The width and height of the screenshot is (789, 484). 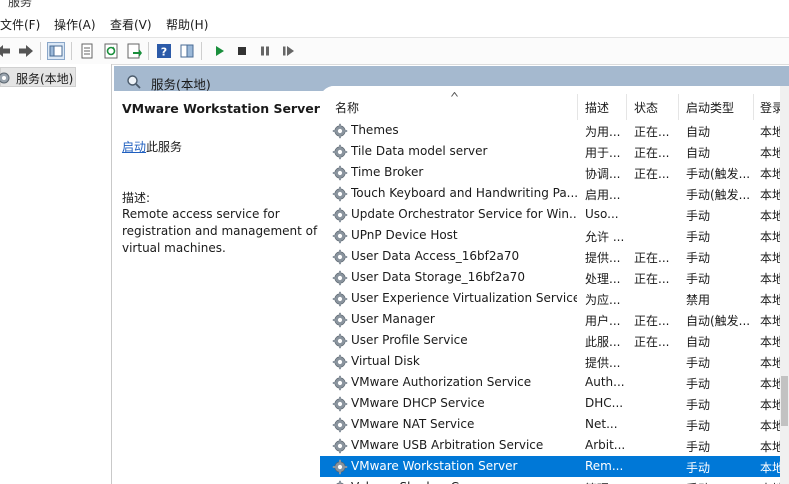 I want to click on service-name: VMware USB Arbitration Service, so click(x=447, y=445).